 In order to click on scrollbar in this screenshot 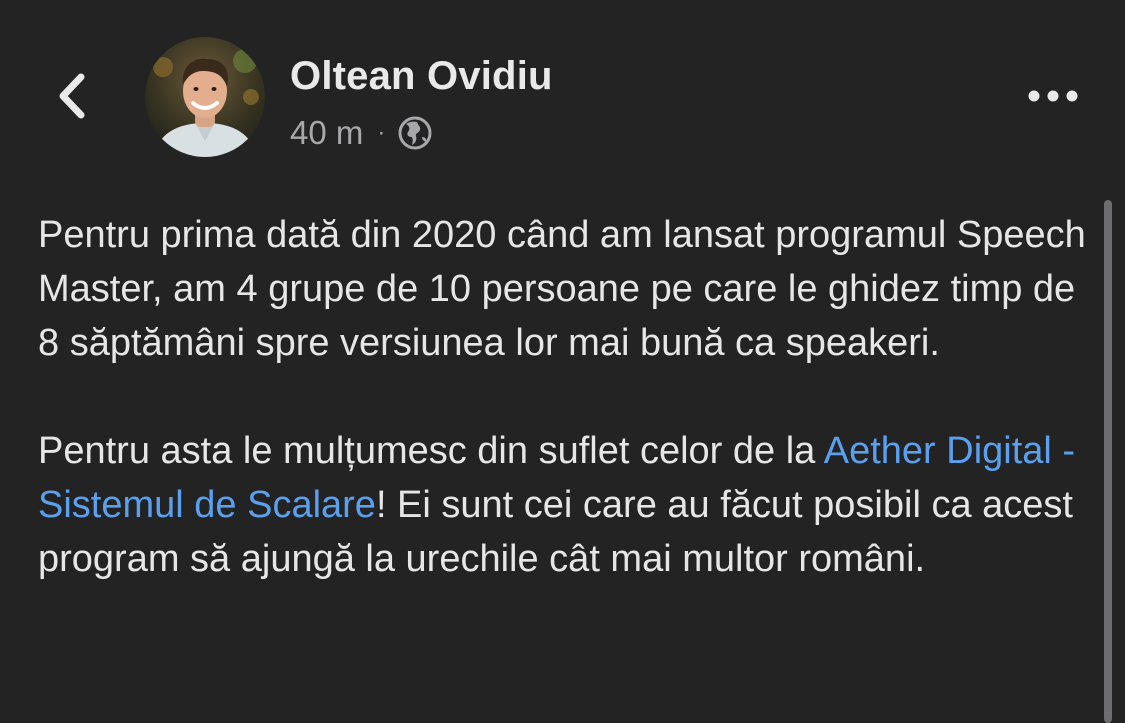, I will do `click(1108, 461)`.